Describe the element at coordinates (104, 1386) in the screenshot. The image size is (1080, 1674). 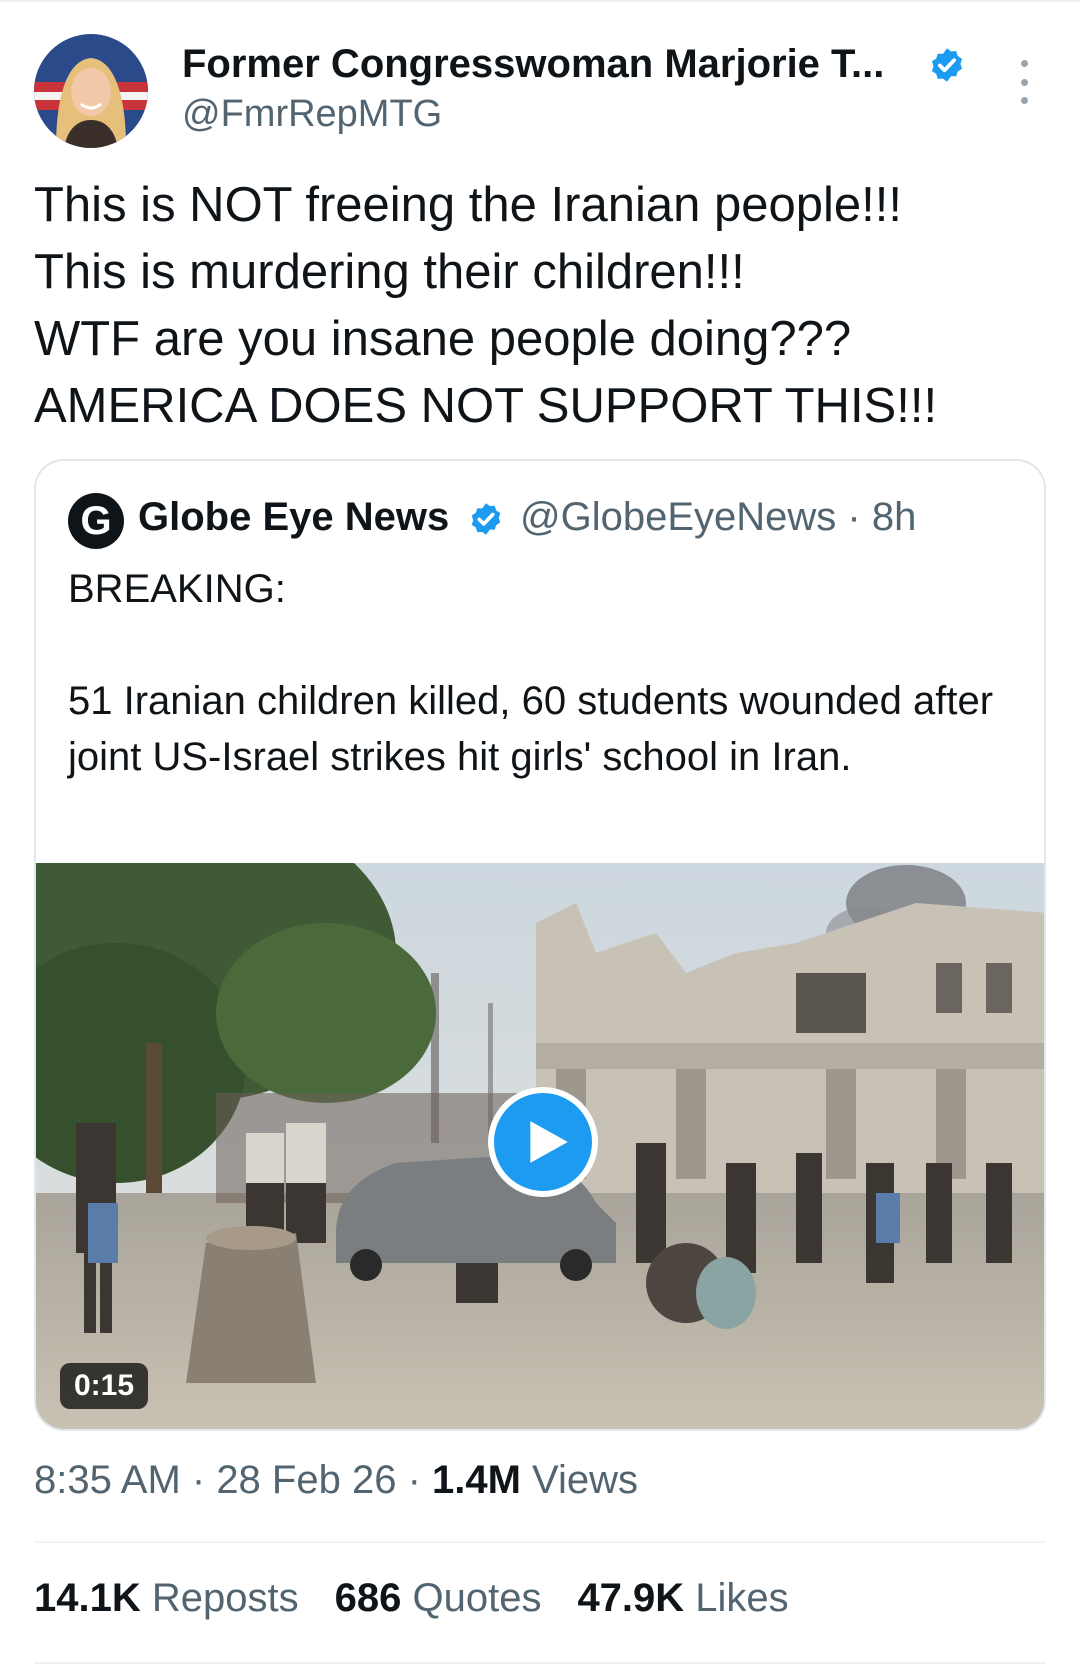
I see `video-duration-badge: 0:15` at that location.